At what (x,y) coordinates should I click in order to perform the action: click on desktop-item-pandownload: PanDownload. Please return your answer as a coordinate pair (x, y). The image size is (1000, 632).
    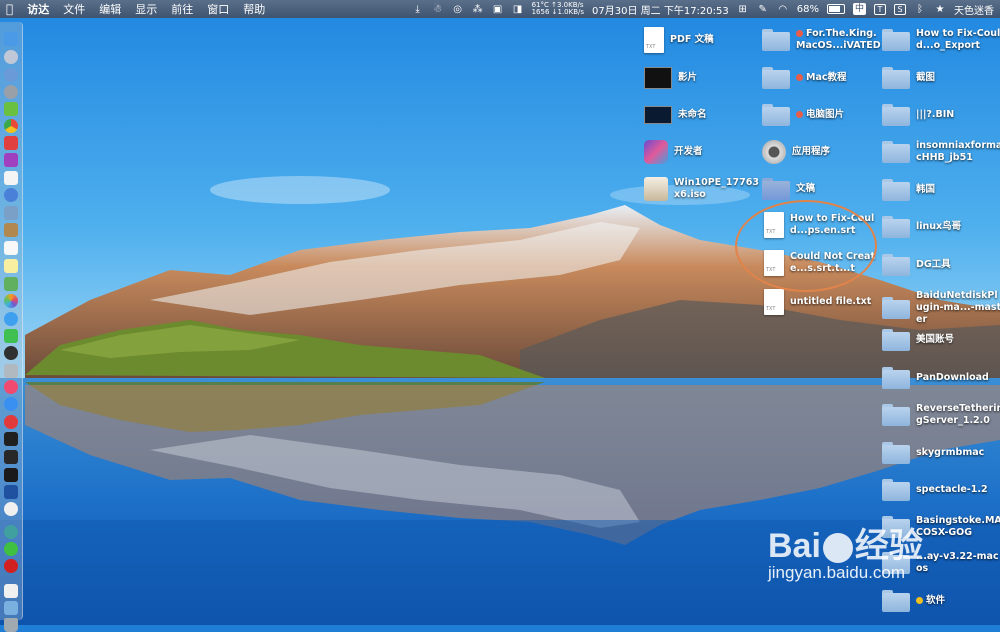
    Looking at the image, I should click on (941, 378).